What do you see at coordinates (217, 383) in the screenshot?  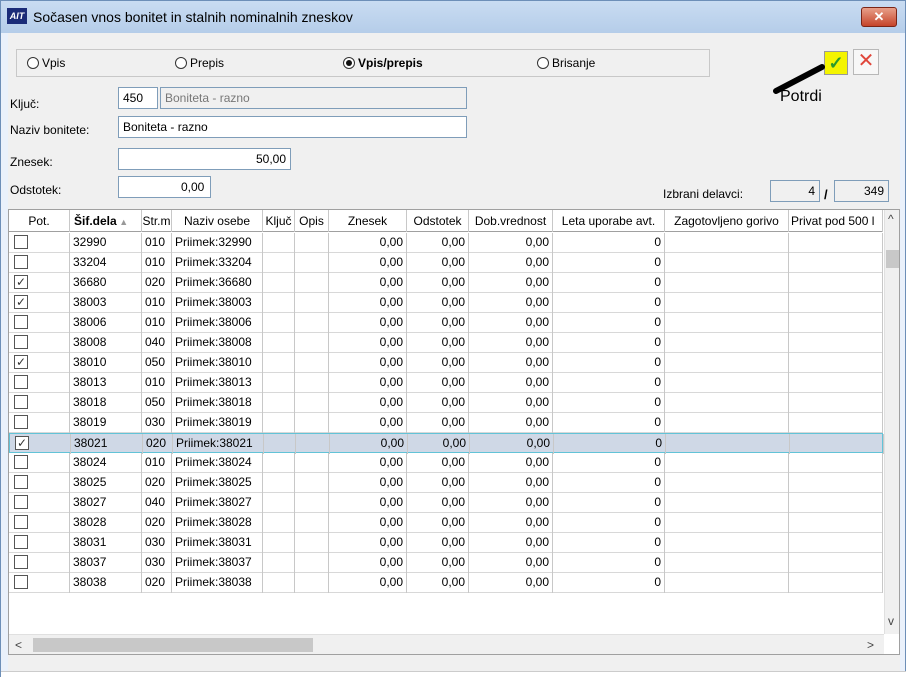 I see `grid-cell: Priimek:38013` at bounding box center [217, 383].